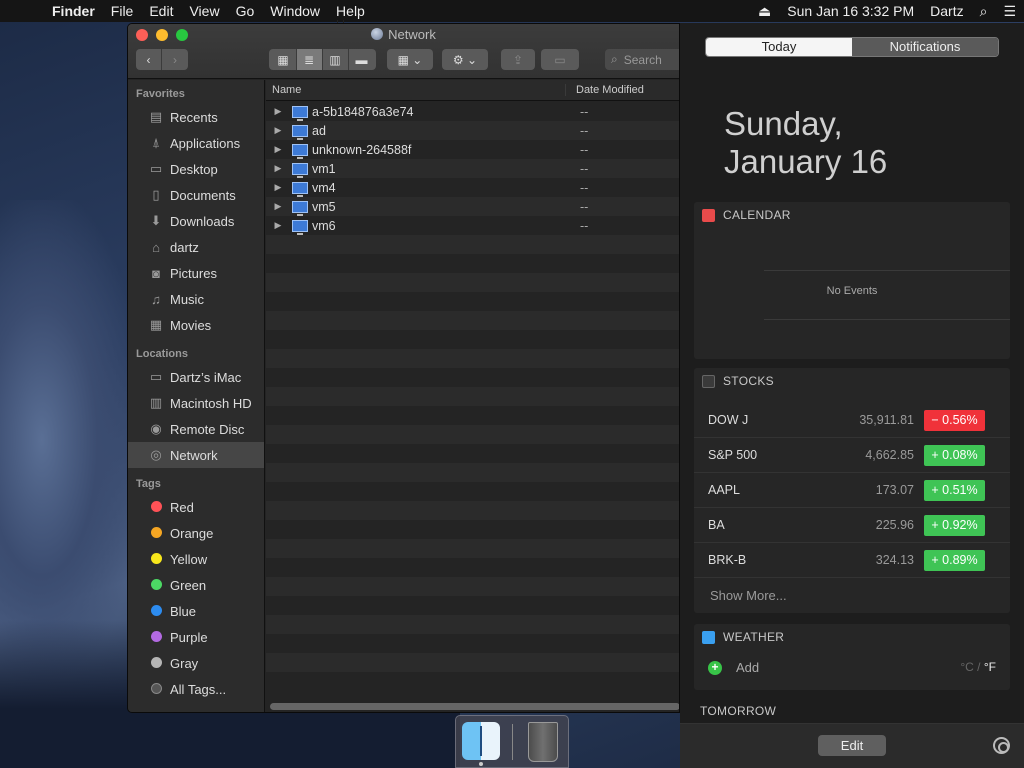 This screenshot has width=1024, height=768. Describe the element at coordinates (196, 325) in the screenshot. I see `sidebar-item-movies: ▦ Movies` at that location.